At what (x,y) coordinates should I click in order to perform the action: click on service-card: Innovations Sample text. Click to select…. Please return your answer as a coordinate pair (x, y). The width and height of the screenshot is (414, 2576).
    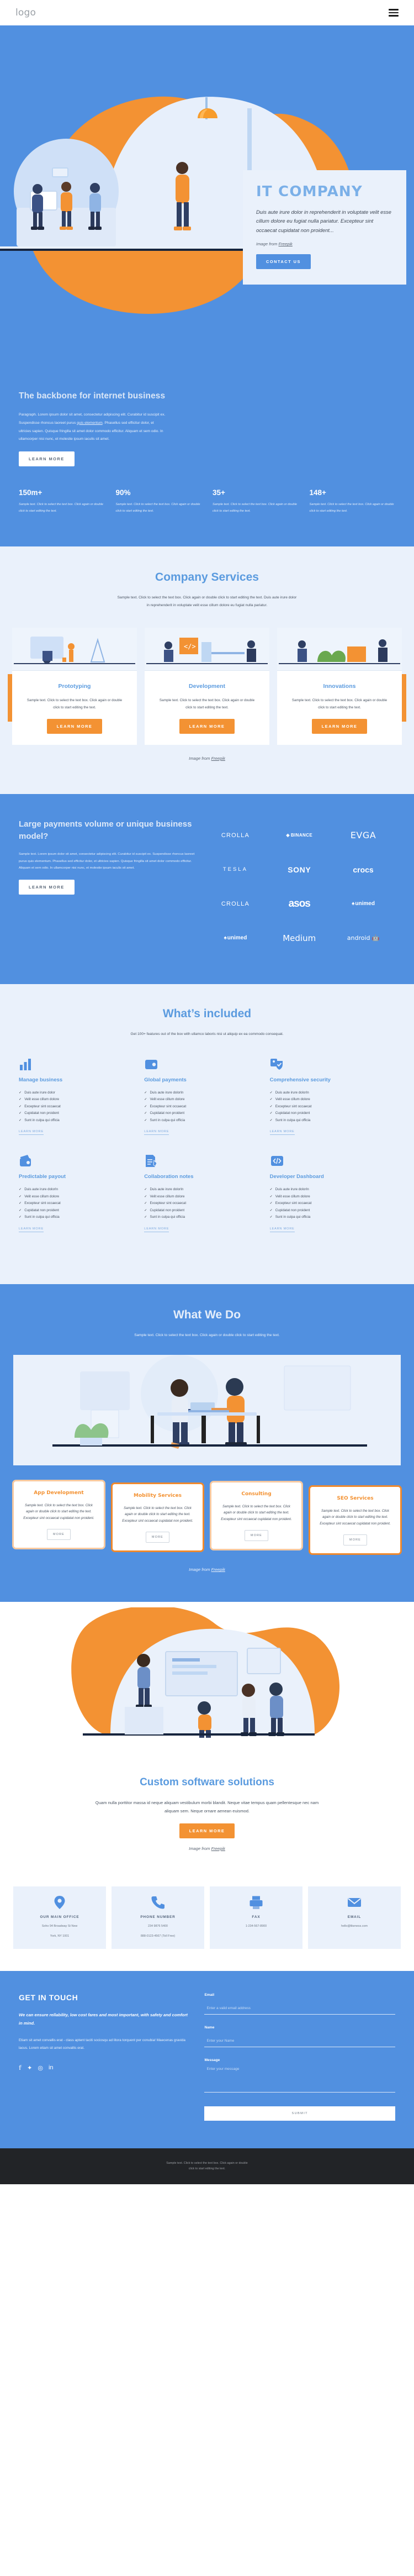
    Looking at the image, I should click on (340, 686).